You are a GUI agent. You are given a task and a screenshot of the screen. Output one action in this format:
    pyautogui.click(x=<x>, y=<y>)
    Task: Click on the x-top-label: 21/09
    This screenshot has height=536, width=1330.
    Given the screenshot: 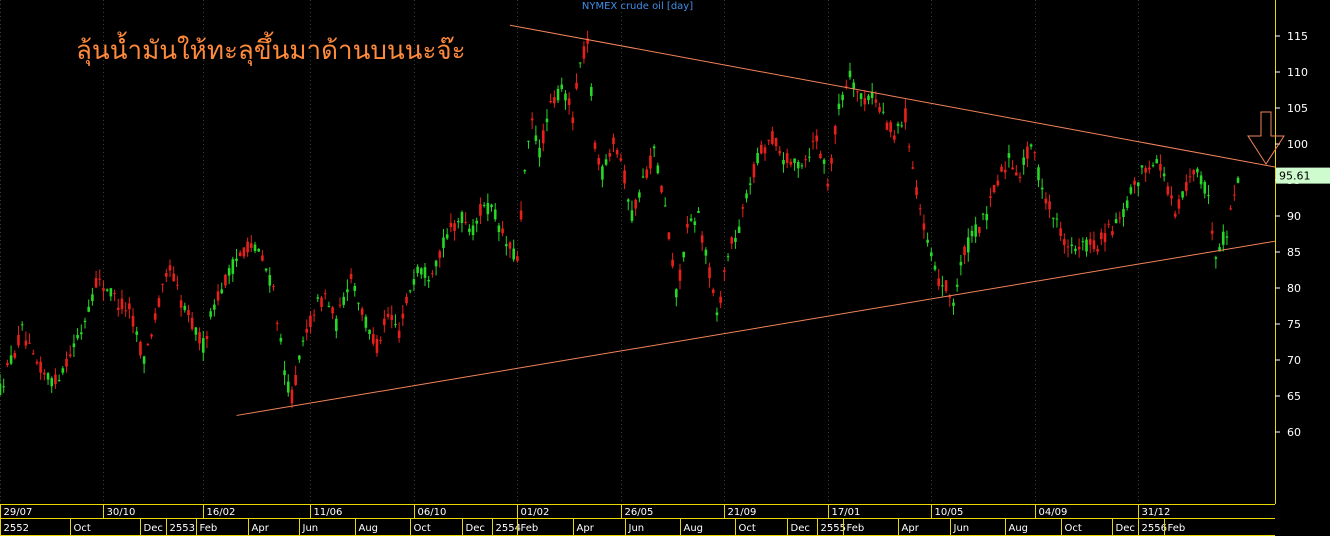 What is the action you would take?
    pyautogui.click(x=742, y=512)
    